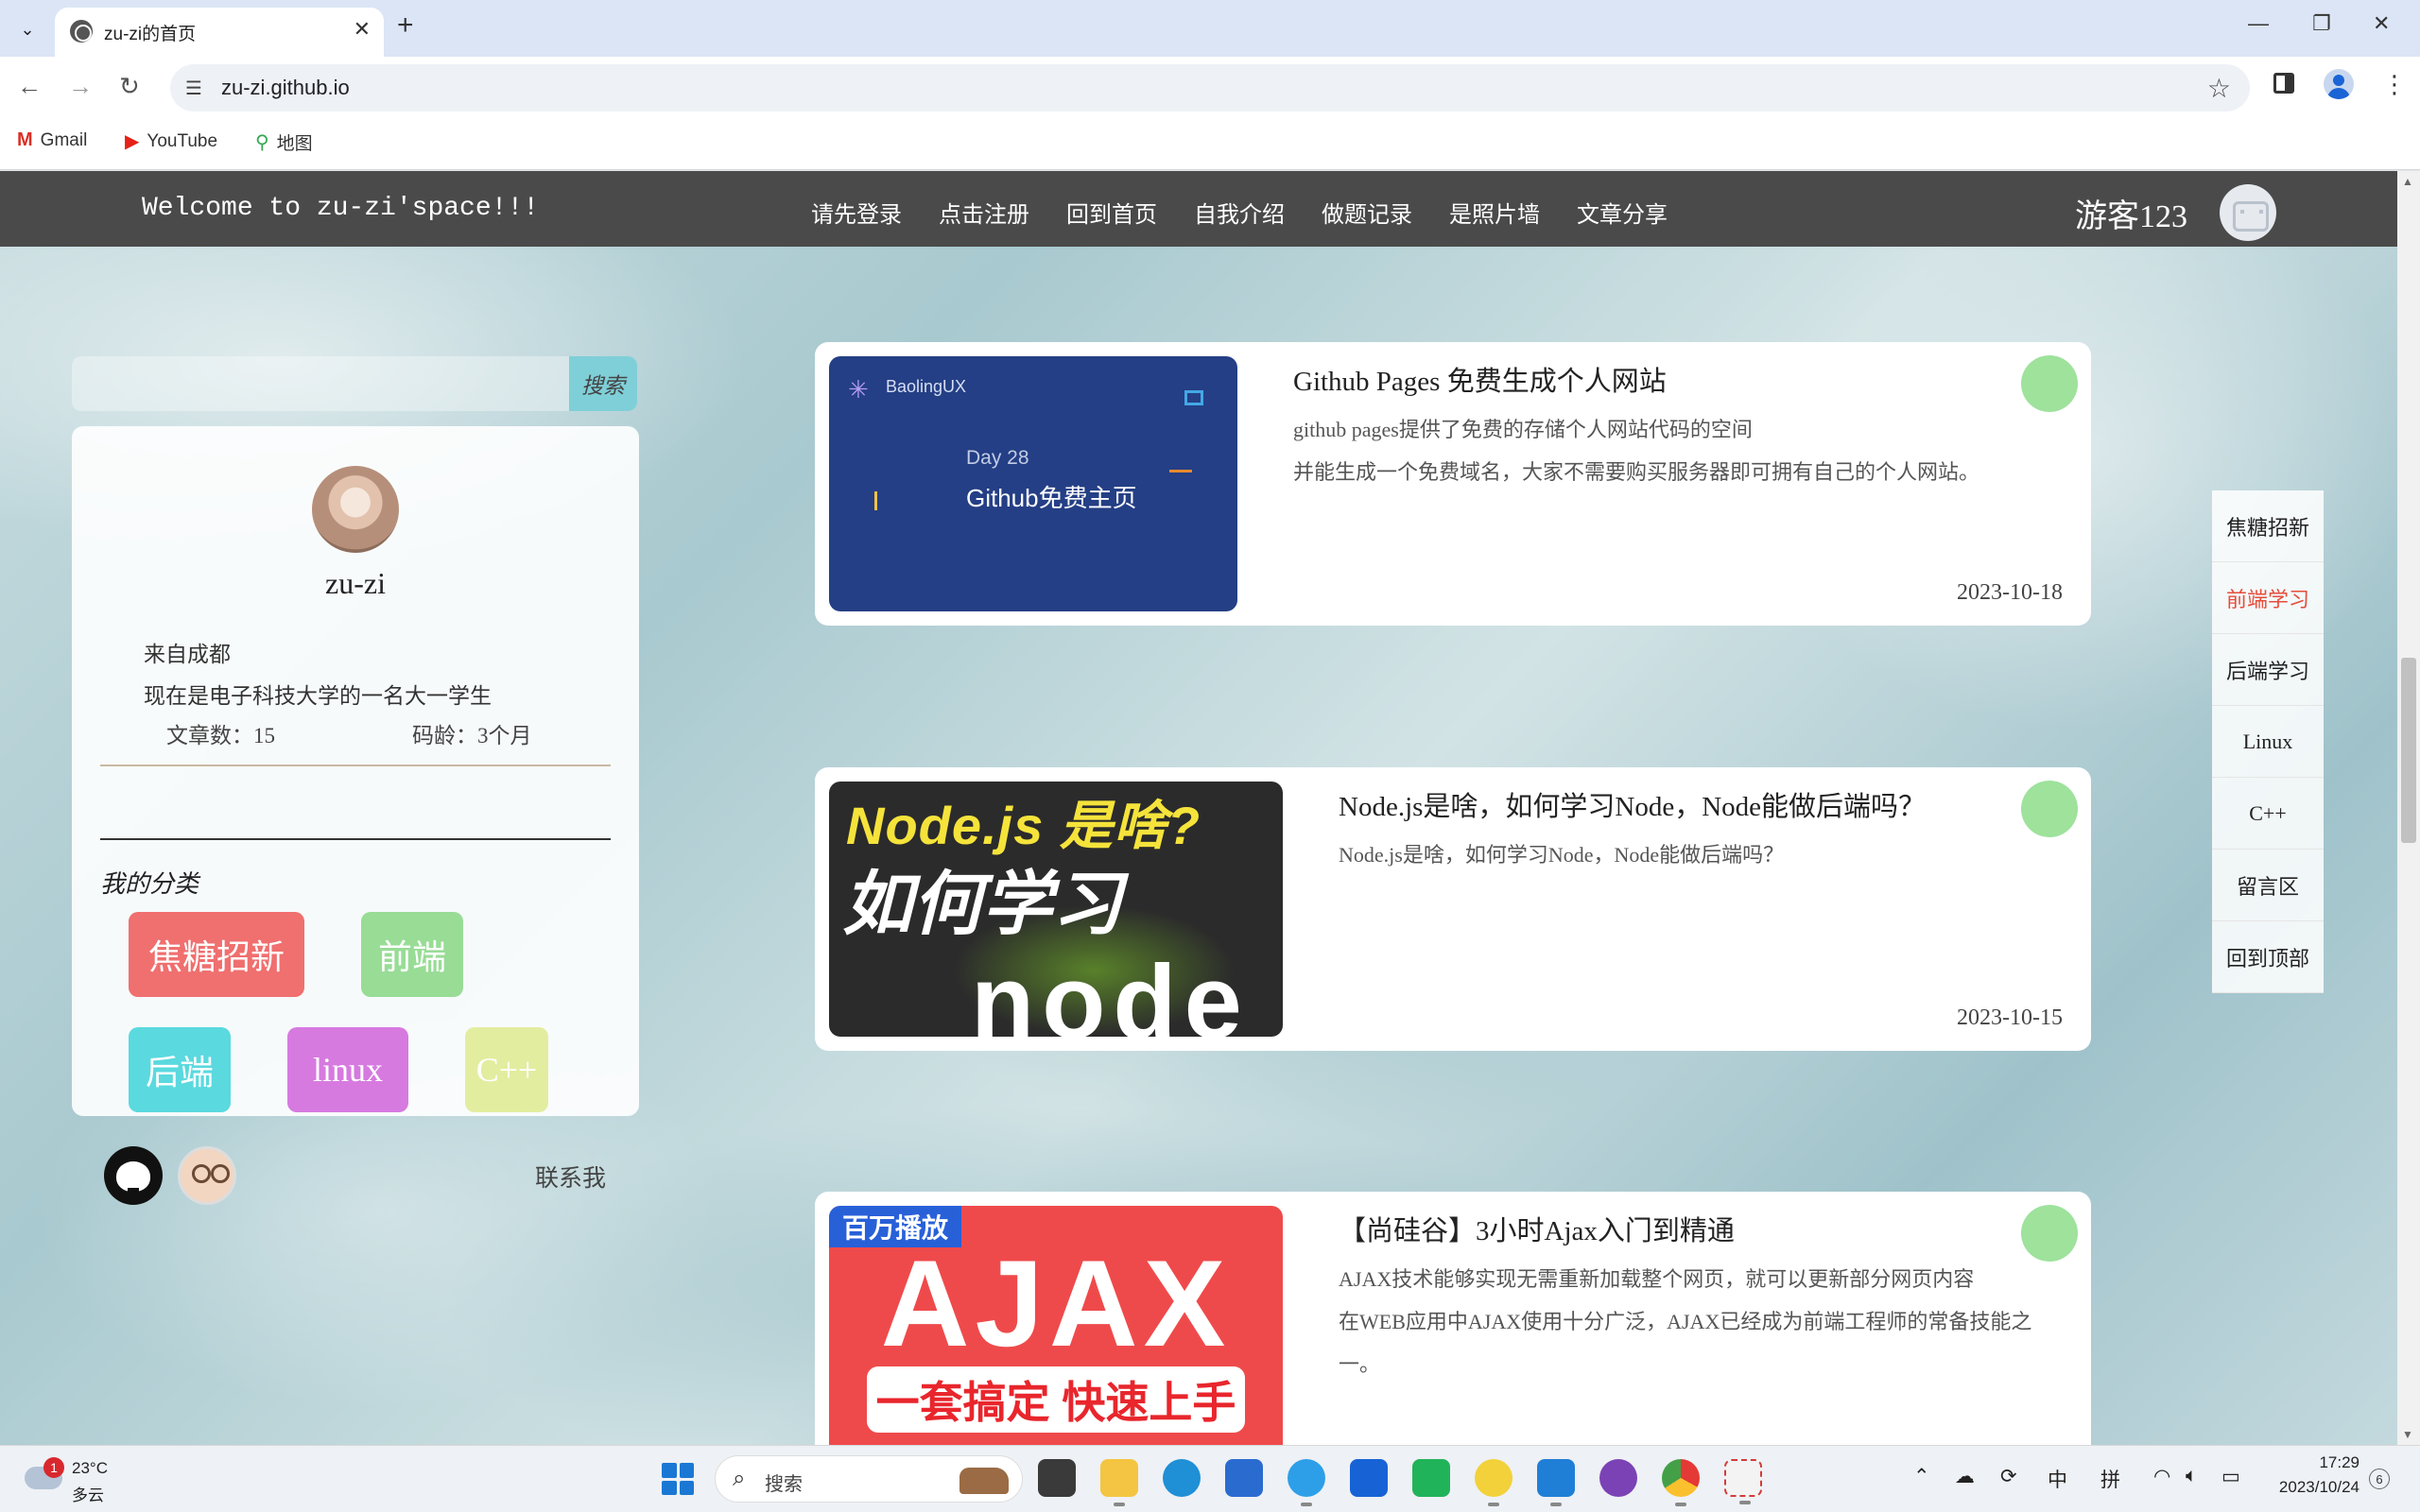 The image size is (2420, 1512). What do you see at coordinates (1210, 28) in the screenshot?
I see `browser-tab-strip: ⌄ zu-zi的首页 ✕ + — ❐ ✕` at bounding box center [1210, 28].